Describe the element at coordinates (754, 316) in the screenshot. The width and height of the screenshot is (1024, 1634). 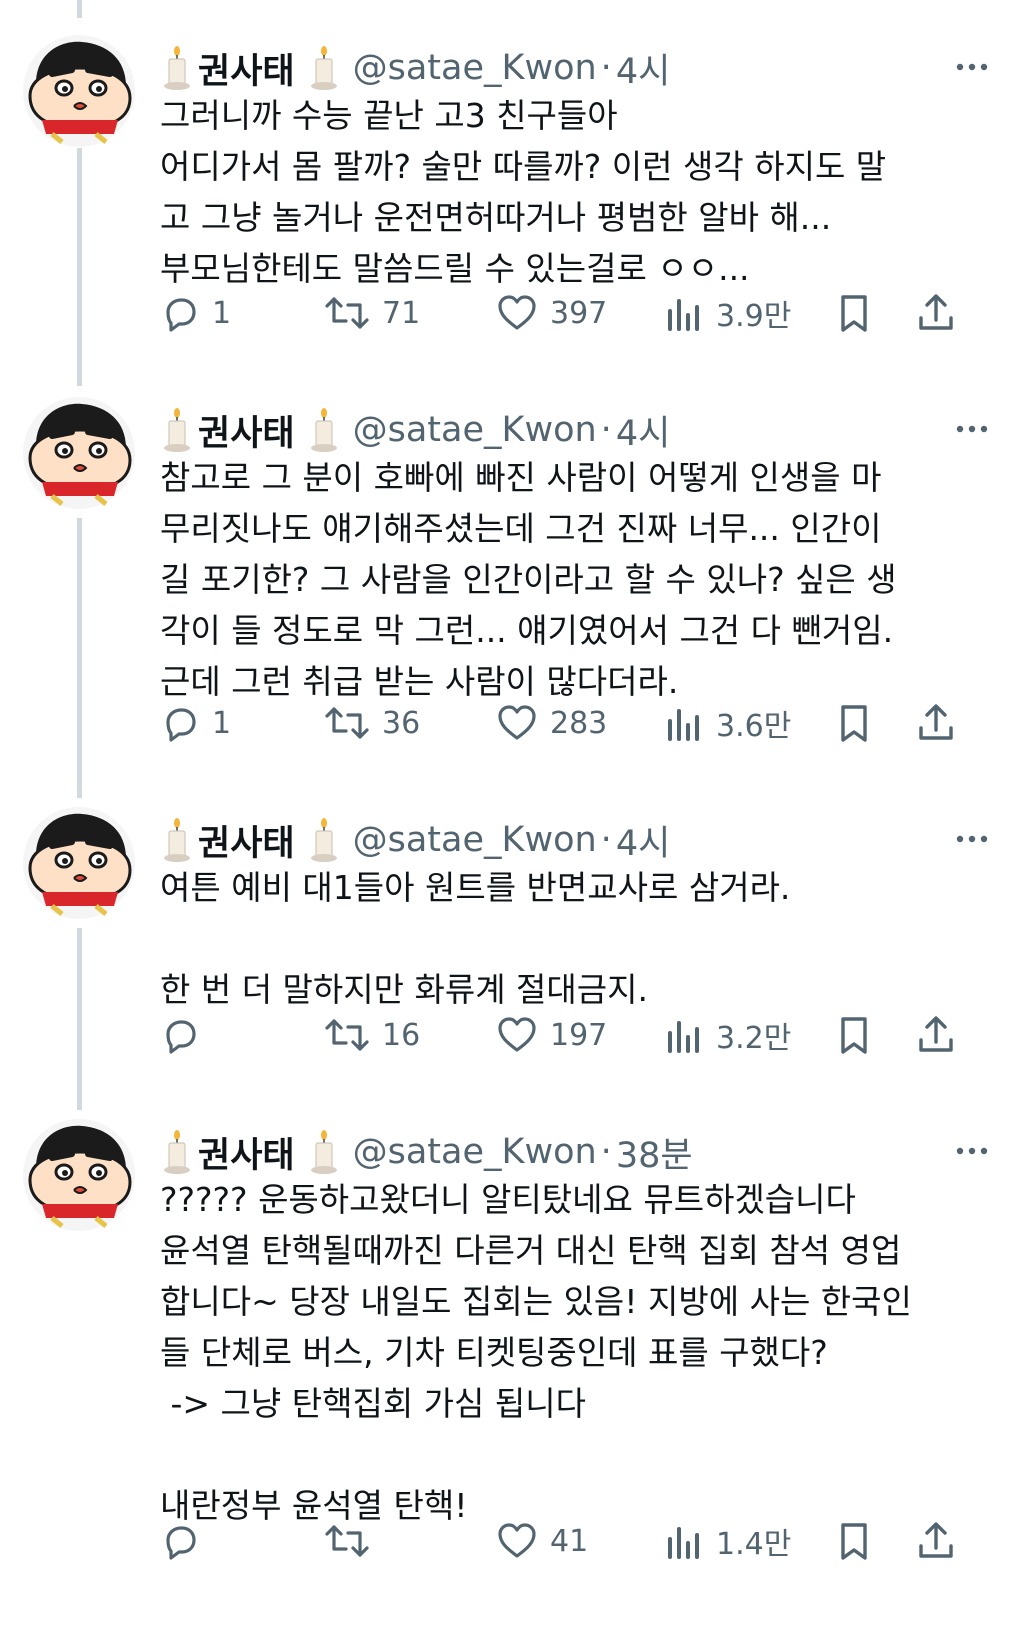
I see `view-count: 3.9만` at that location.